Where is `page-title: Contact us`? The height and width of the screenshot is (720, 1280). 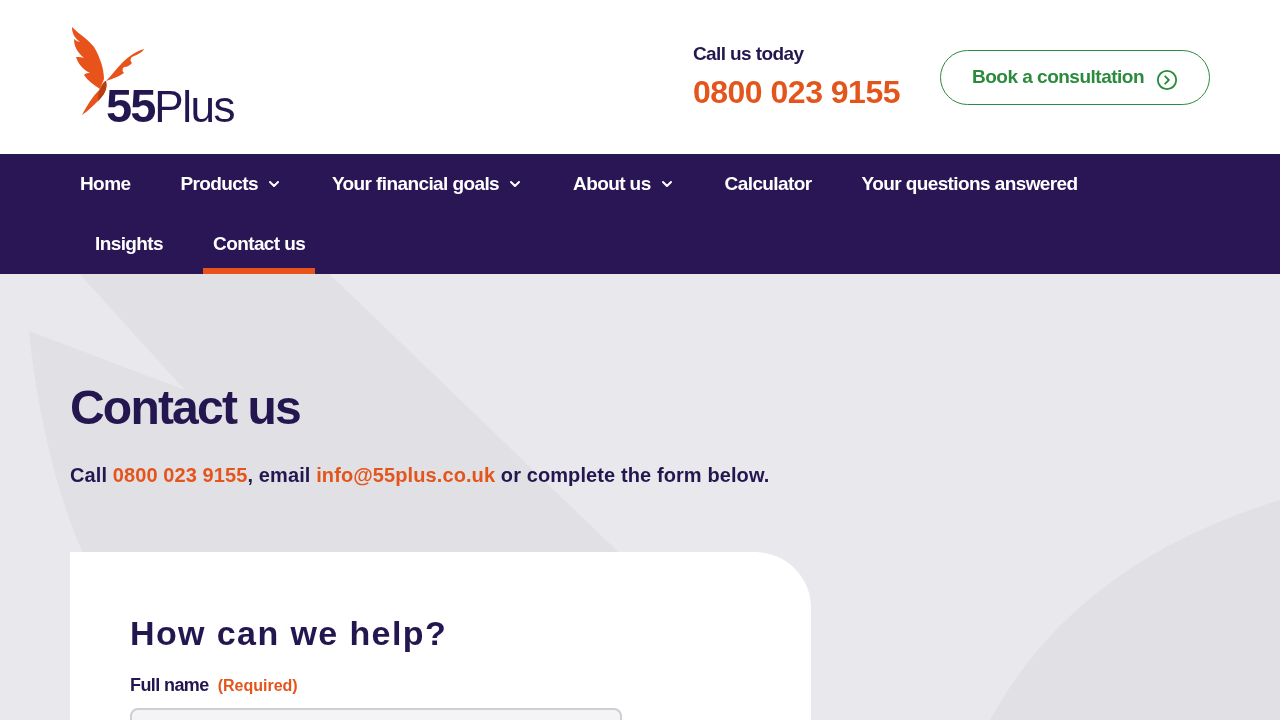 page-title: Contact us is located at coordinates (186, 408).